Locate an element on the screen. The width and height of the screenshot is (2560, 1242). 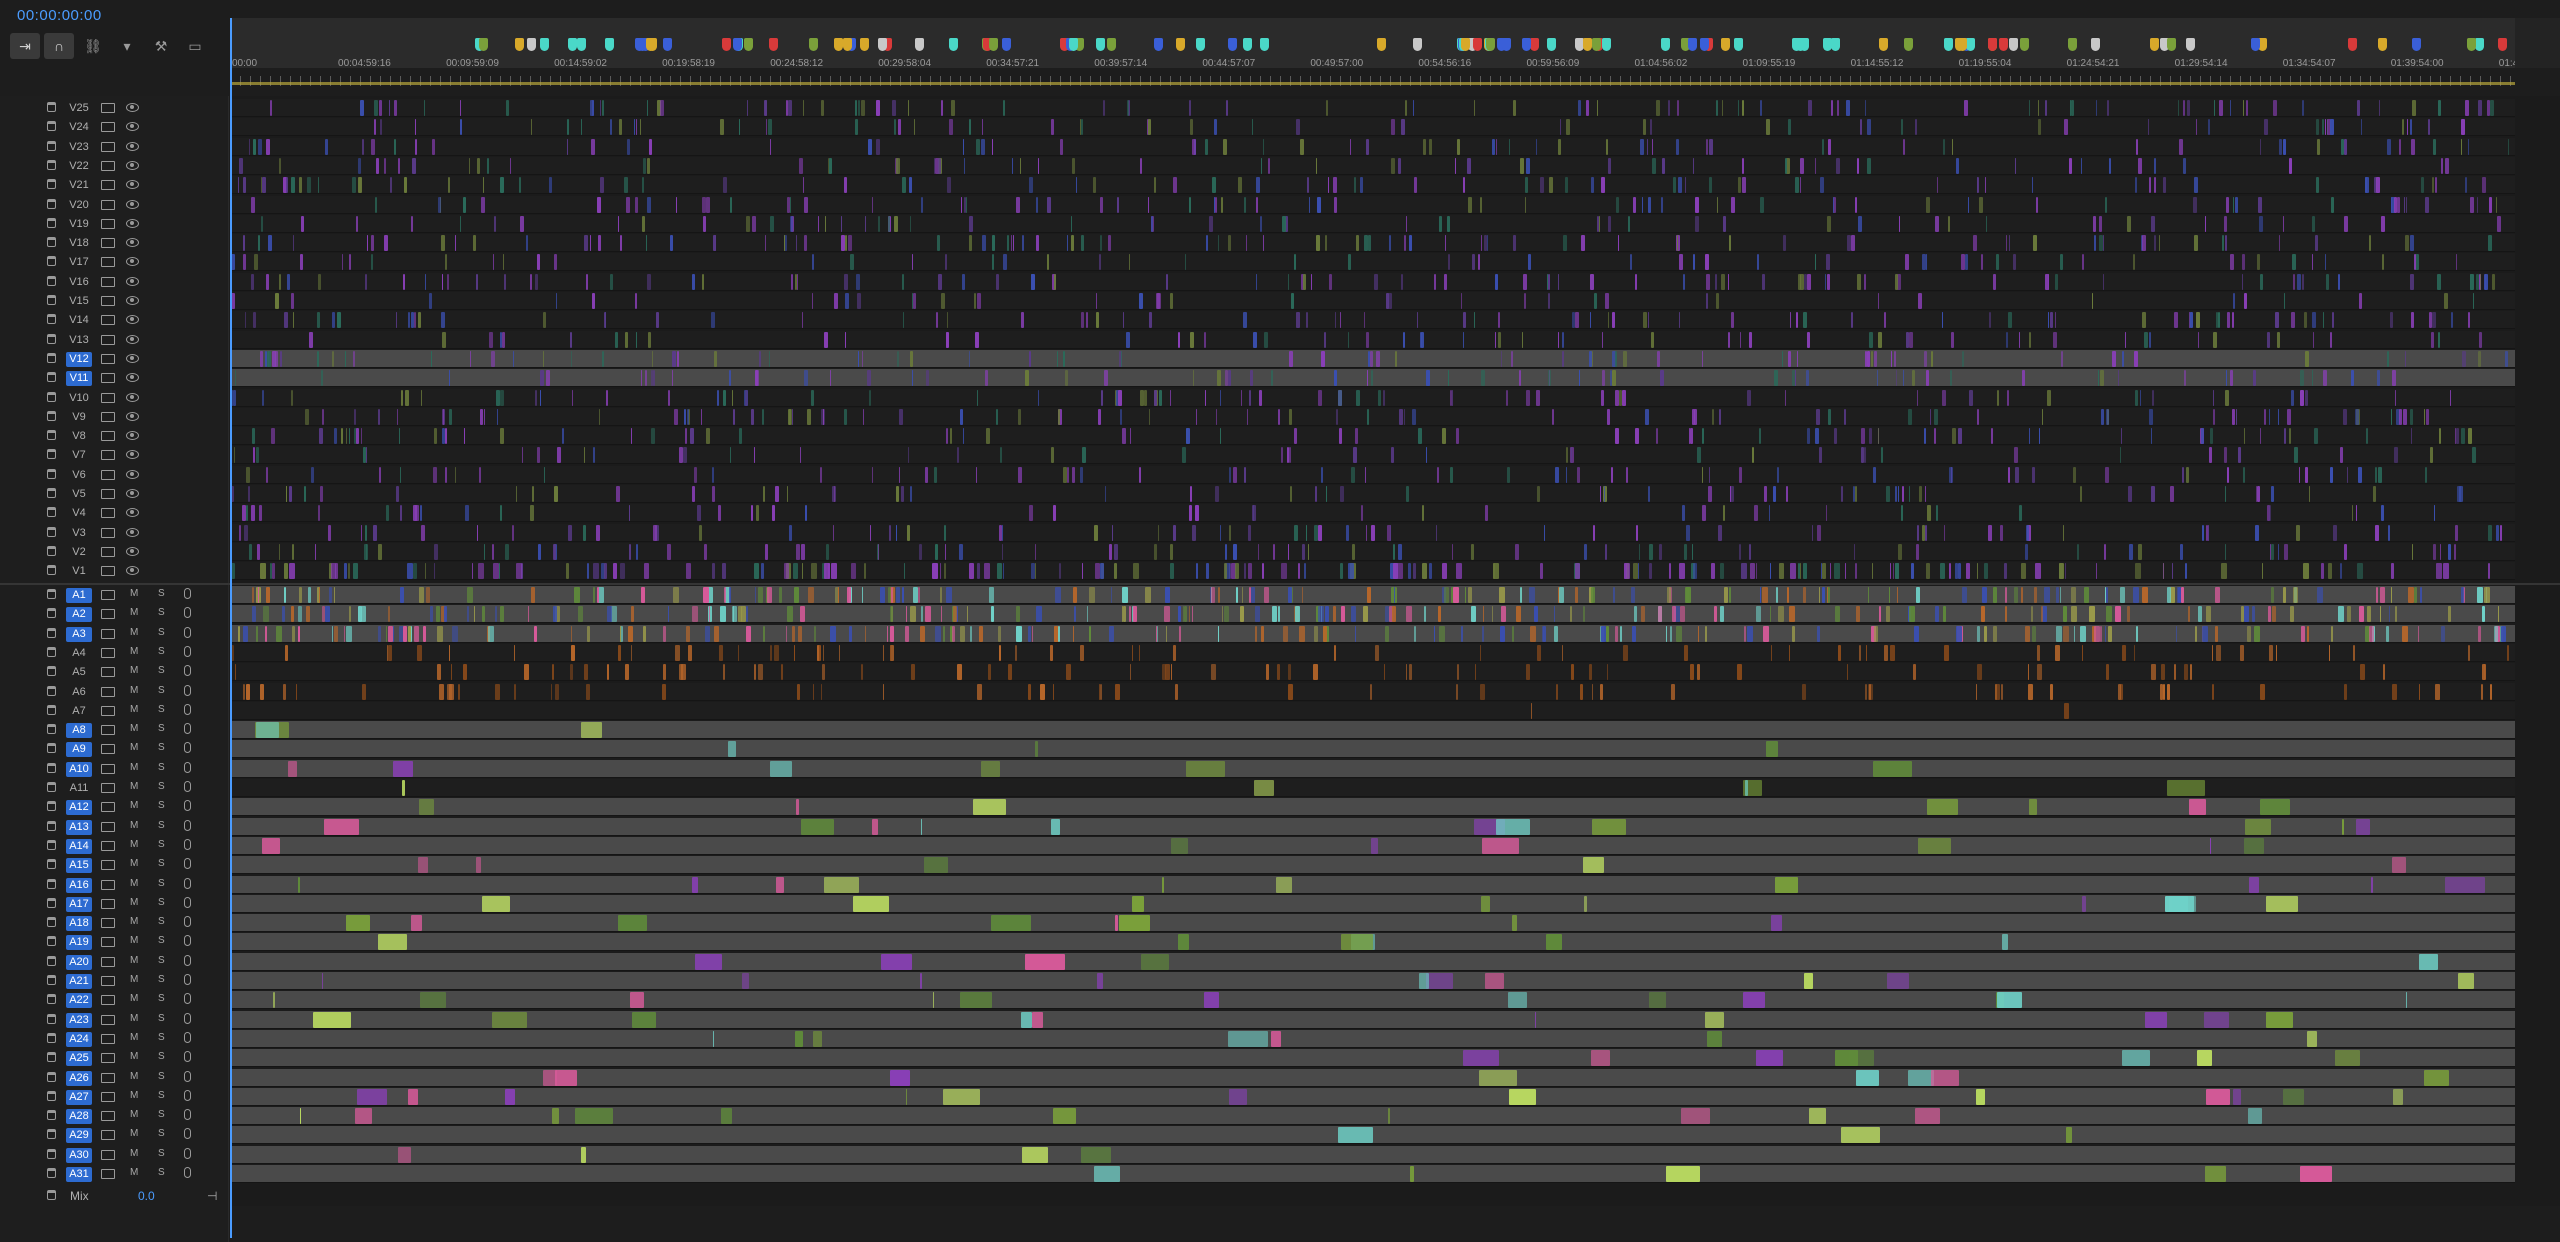
linked-selection-icon: ⛓ is located at coordinates (93, 46).